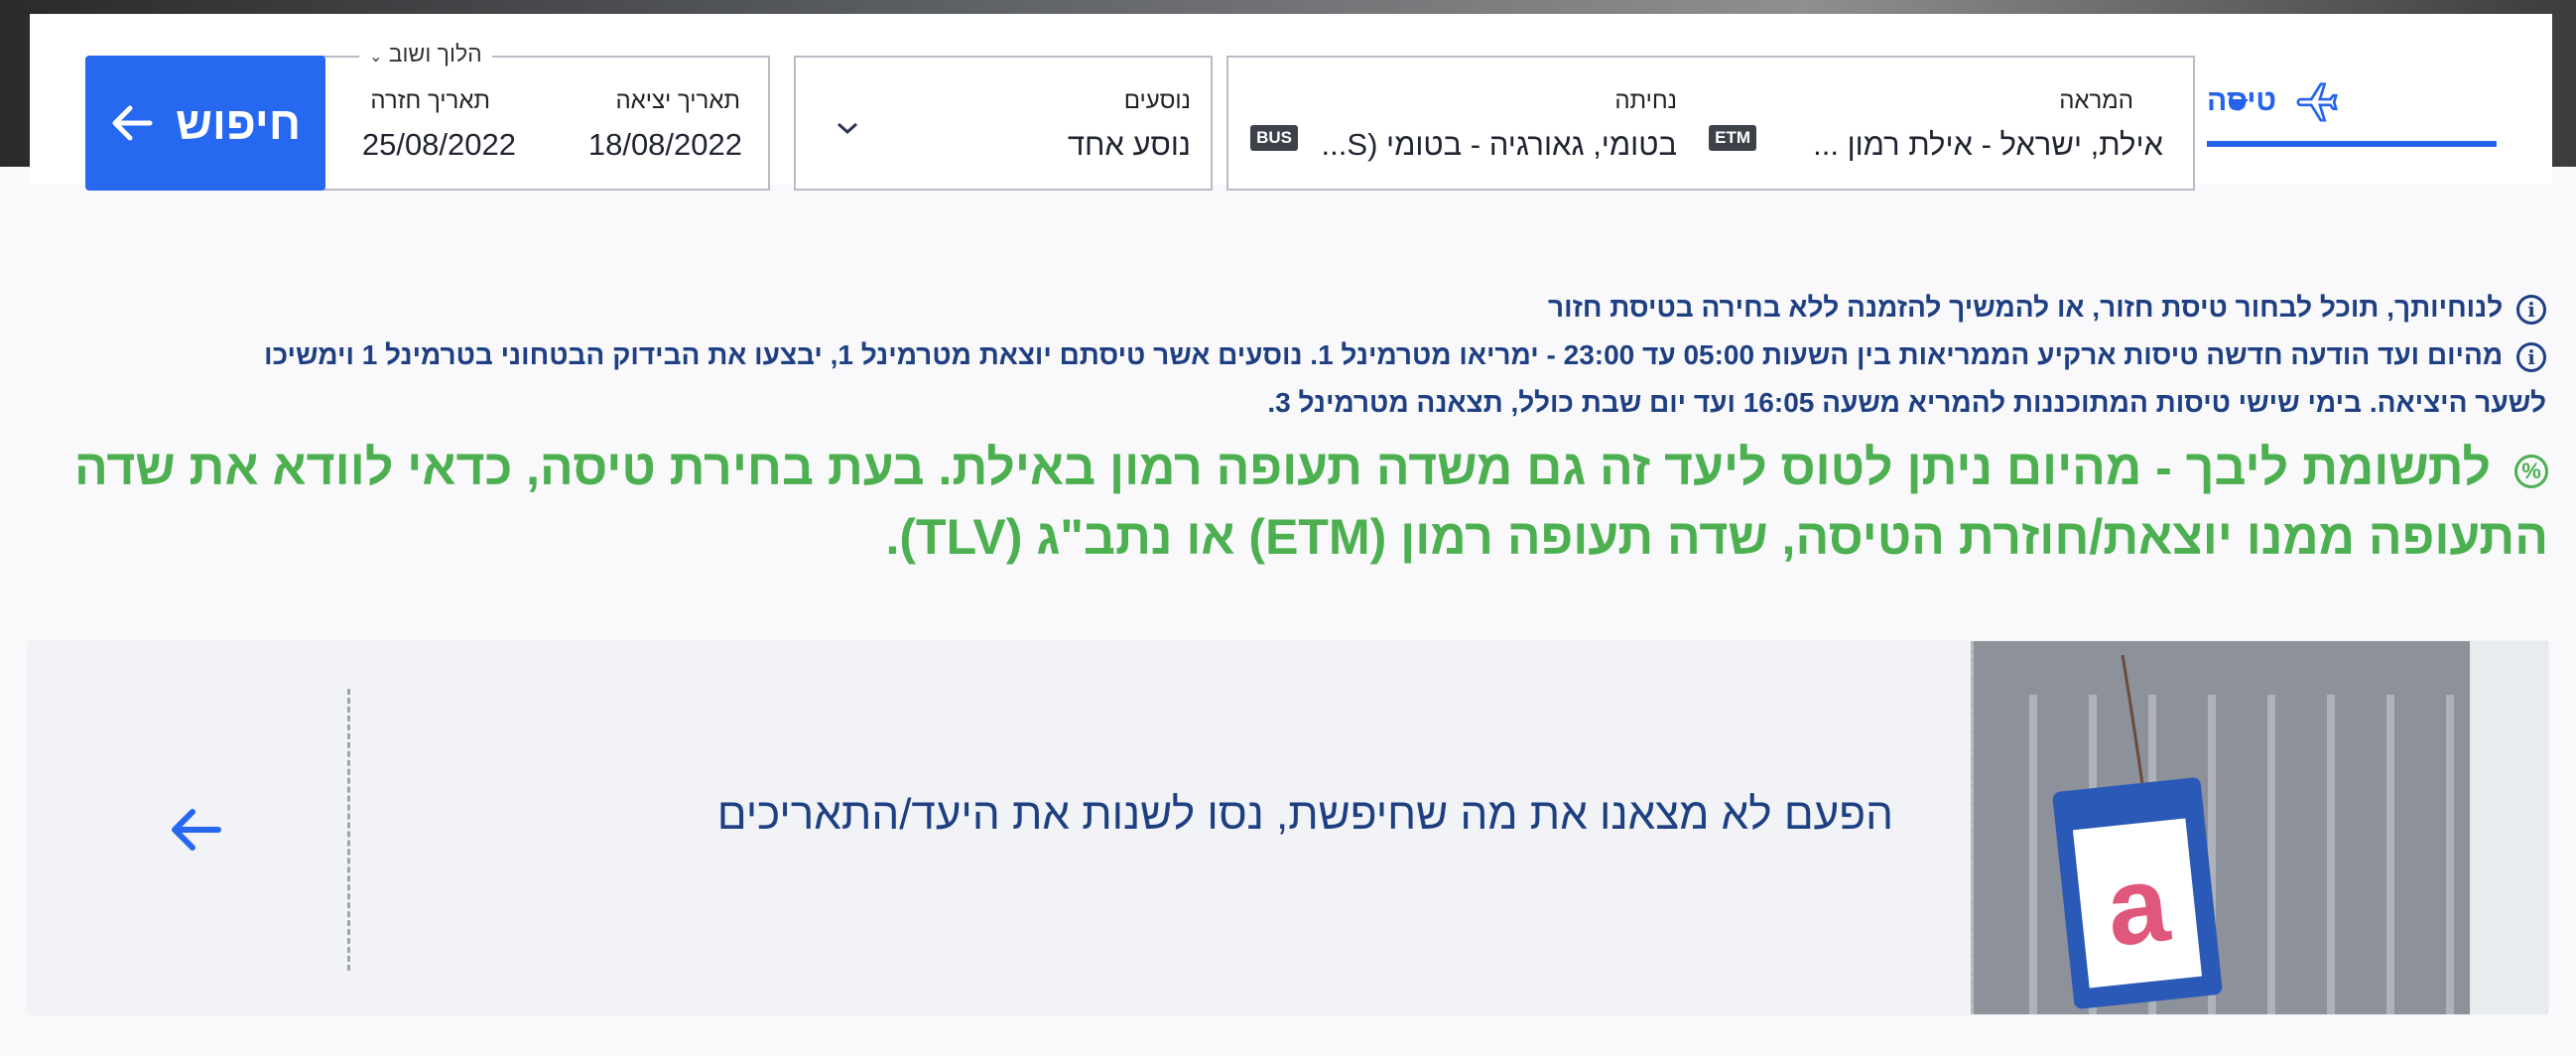 The image size is (2576, 1056). Describe the element at coordinates (439, 145) in the screenshot. I see `return-date: 25/08/2022` at that location.